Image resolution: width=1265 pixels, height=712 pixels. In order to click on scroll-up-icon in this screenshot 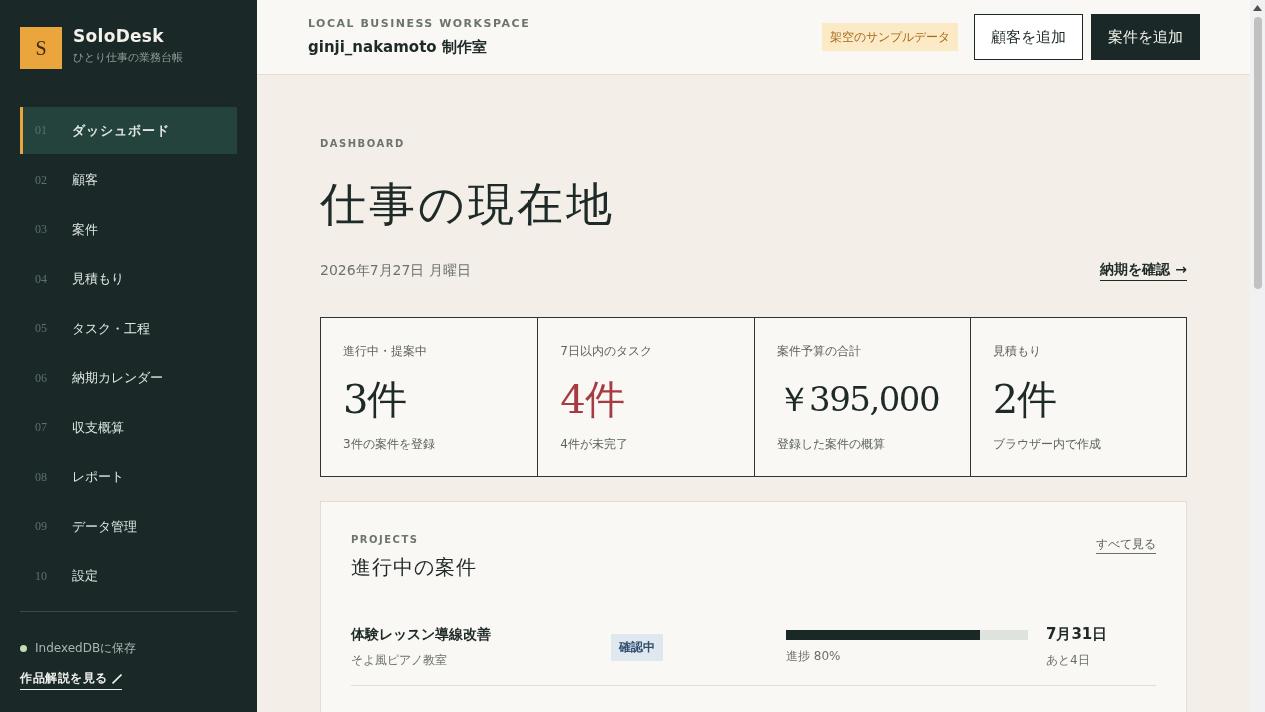, I will do `click(1257, 8)`.